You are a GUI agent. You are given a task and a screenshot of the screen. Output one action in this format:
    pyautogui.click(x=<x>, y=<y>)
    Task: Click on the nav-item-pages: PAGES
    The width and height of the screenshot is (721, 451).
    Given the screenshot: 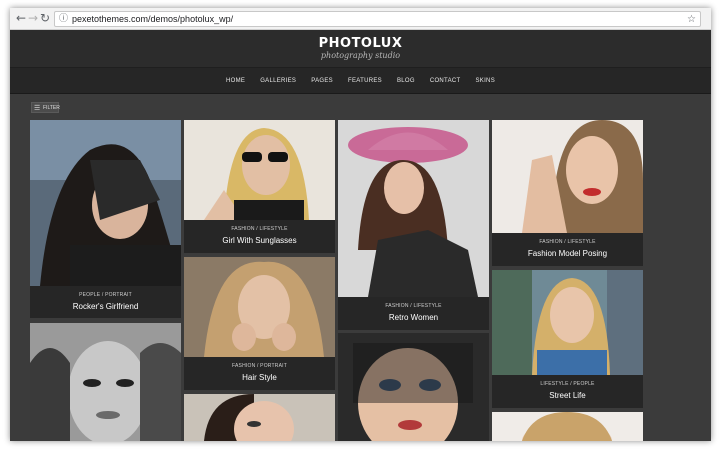 What is the action you would take?
    pyautogui.click(x=322, y=81)
    